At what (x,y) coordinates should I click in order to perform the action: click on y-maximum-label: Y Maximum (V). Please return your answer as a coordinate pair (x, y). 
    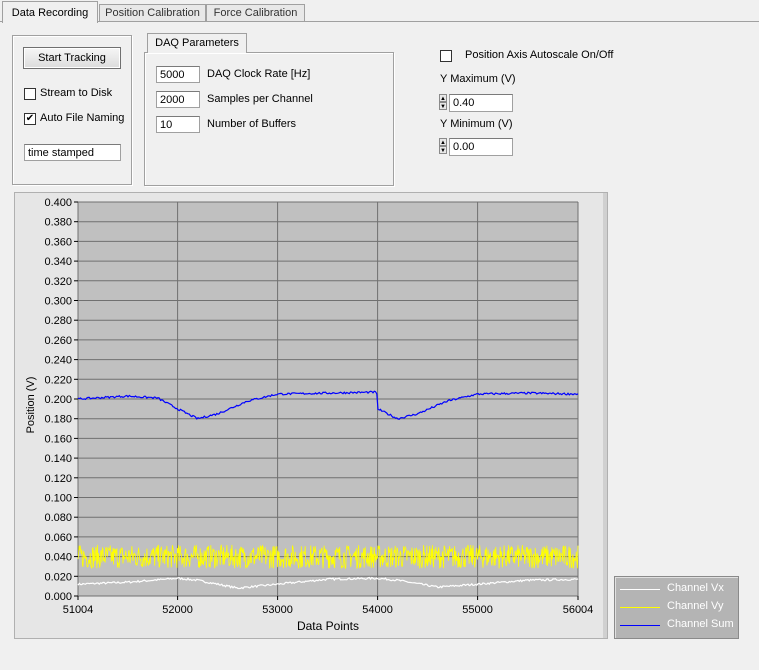
    Looking at the image, I should click on (478, 79).